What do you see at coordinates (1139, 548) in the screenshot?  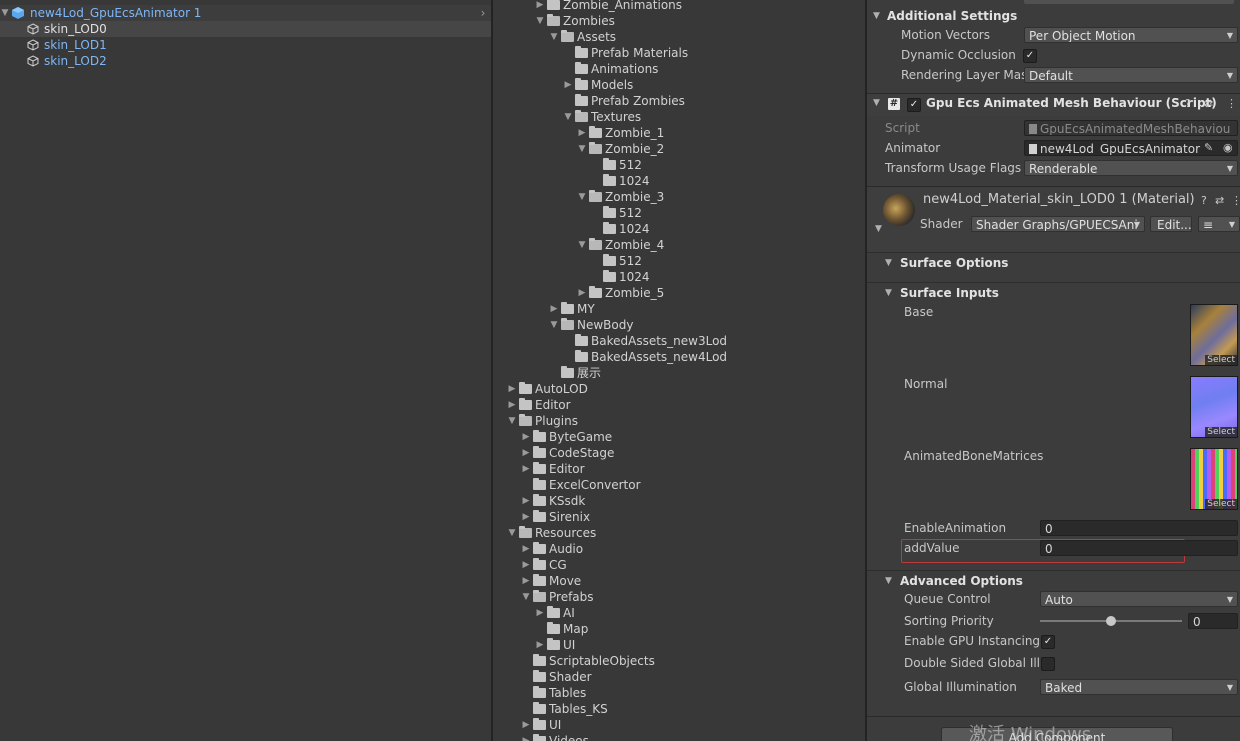 I see `add-value-field: 0` at bounding box center [1139, 548].